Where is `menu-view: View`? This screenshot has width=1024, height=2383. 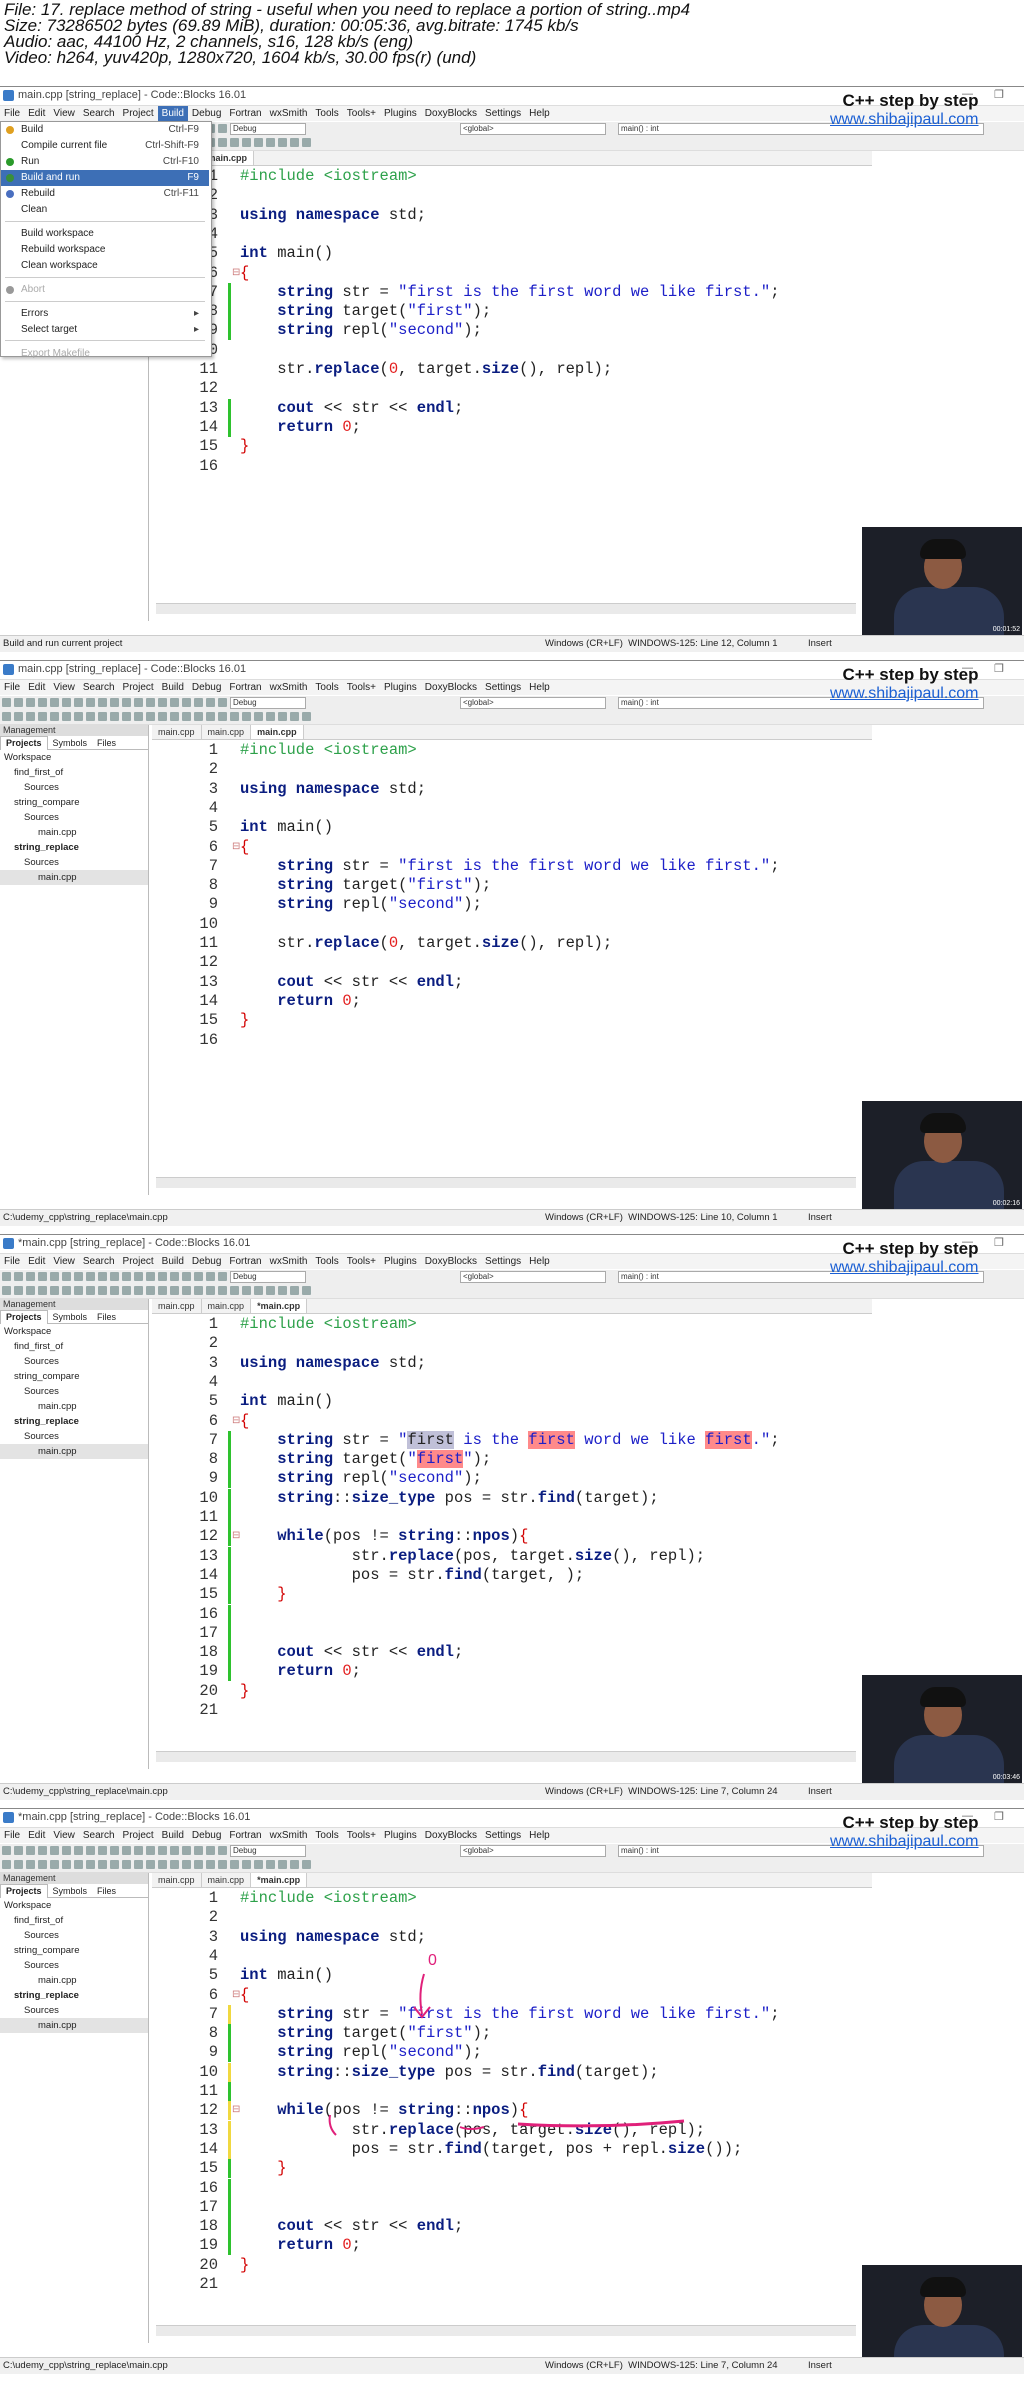 menu-view: View is located at coordinates (64, 113).